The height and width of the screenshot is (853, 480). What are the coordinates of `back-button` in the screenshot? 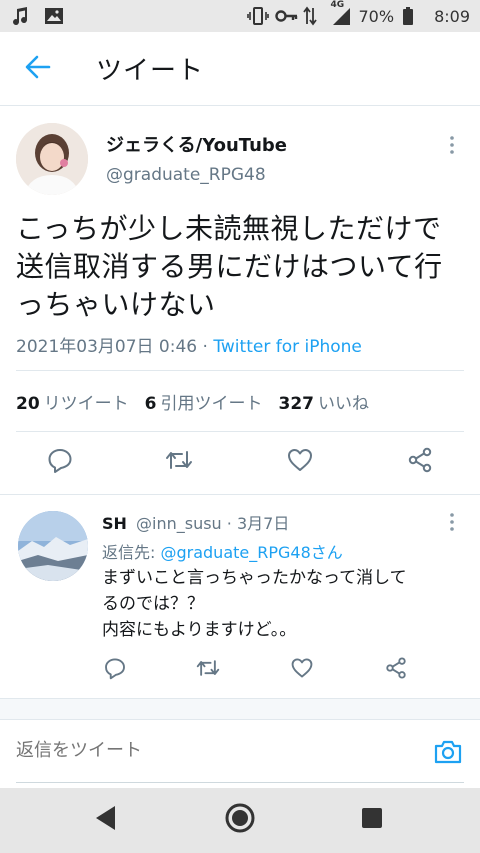 It's located at (38, 69).